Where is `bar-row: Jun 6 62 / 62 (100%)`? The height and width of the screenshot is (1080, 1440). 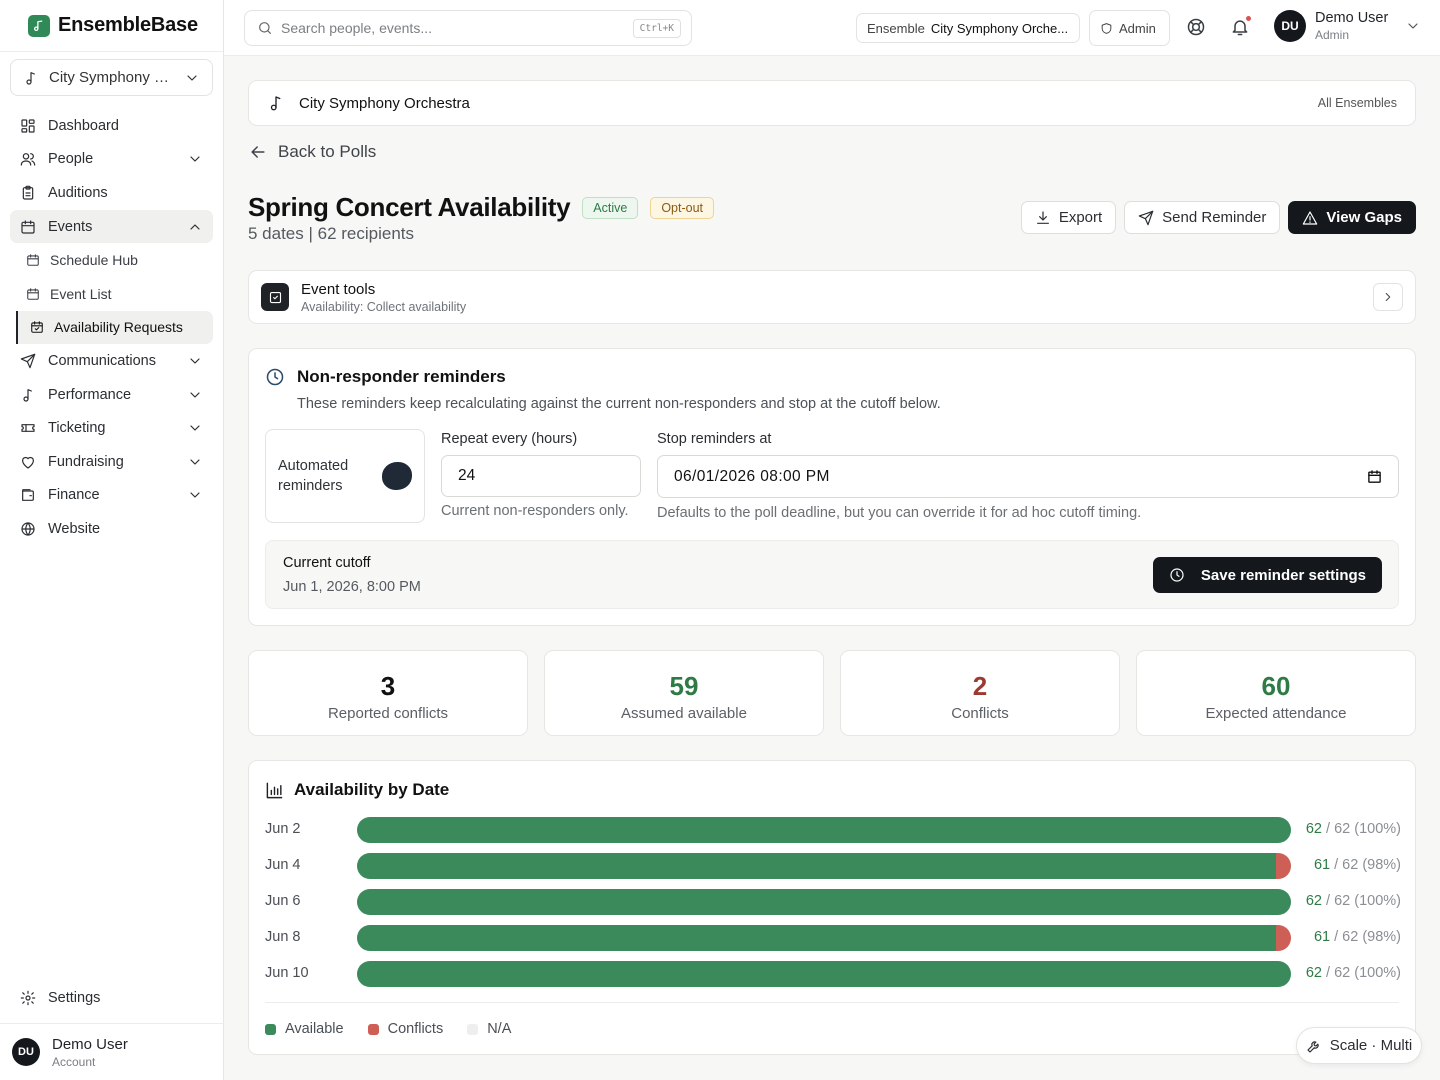 bar-row: Jun 6 62 / 62 (100%) is located at coordinates (833, 902).